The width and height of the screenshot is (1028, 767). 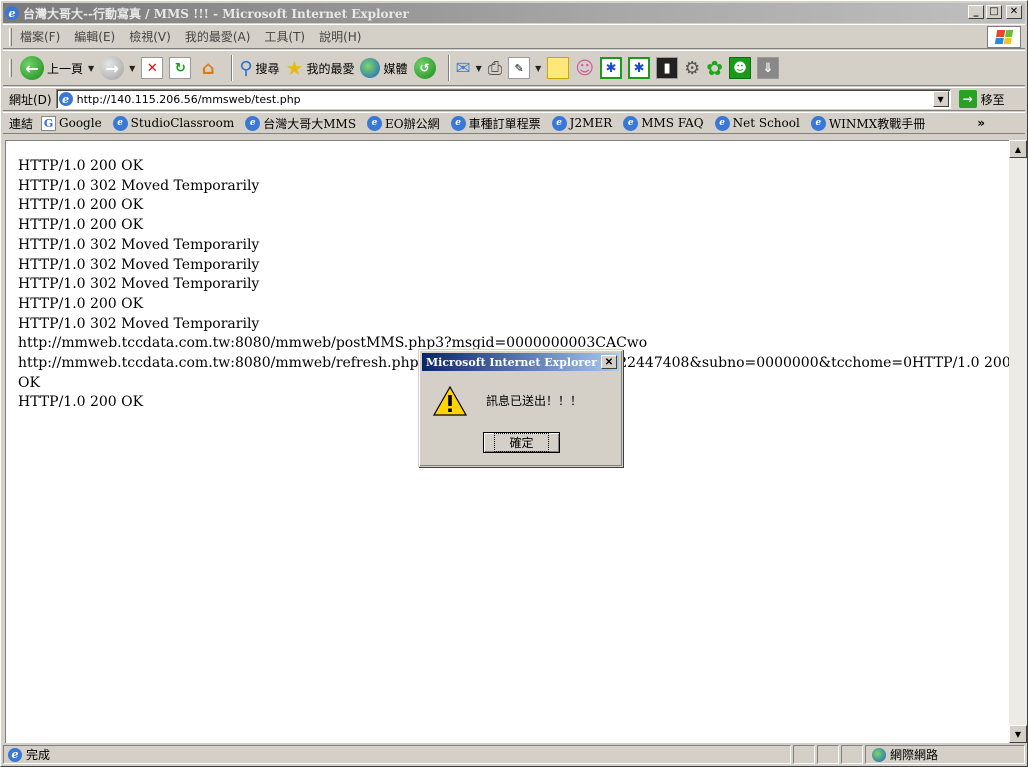 I want to click on link-google: G Google, so click(x=71, y=123).